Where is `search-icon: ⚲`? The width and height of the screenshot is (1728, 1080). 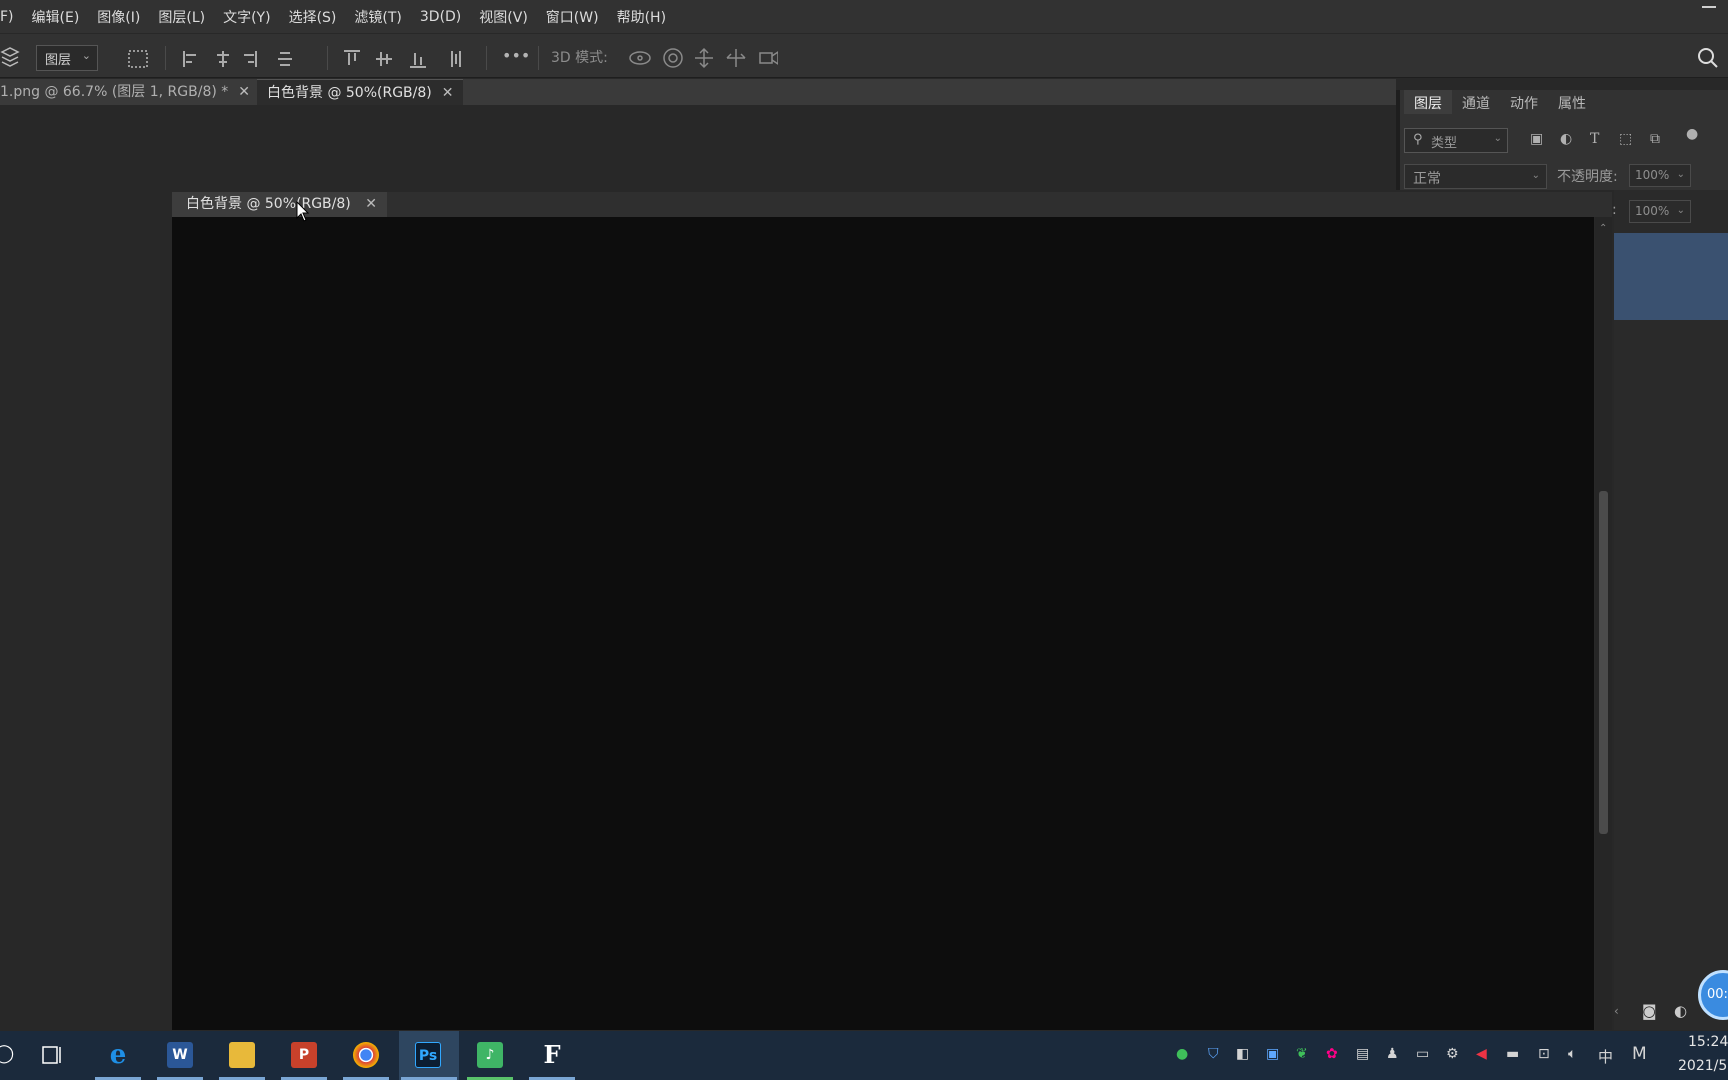
search-icon: ⚲ is located at coordinates (1418, 139).